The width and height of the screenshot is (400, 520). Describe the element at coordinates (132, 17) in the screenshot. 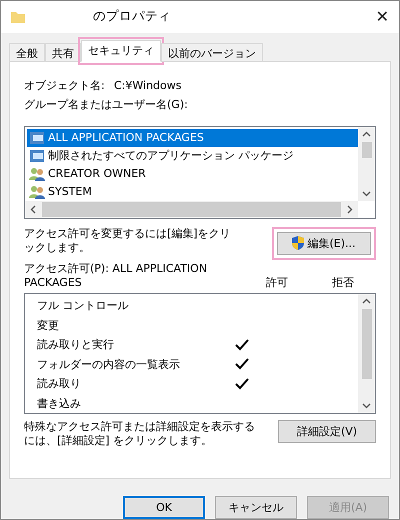

I see `window-title: のプロパティ` at that location.